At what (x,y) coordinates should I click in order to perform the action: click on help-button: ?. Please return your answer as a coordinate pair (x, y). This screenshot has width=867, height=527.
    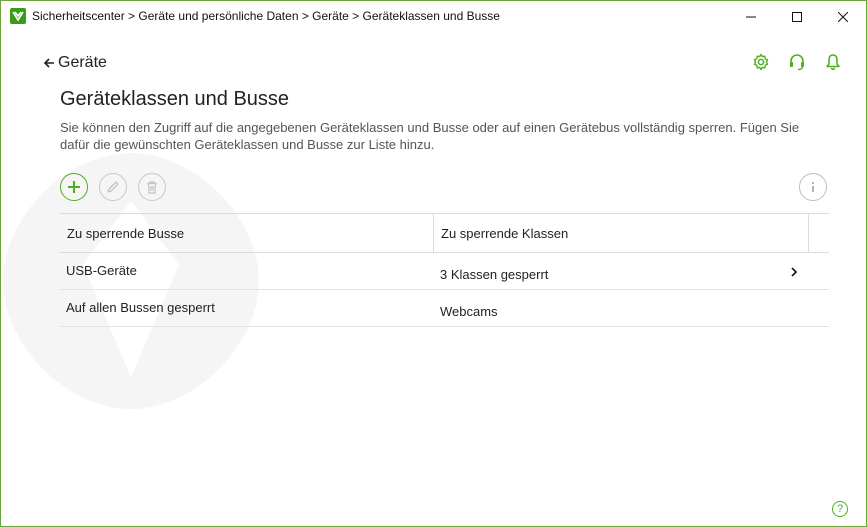
    Looking at the image, I should click on (840, 509).